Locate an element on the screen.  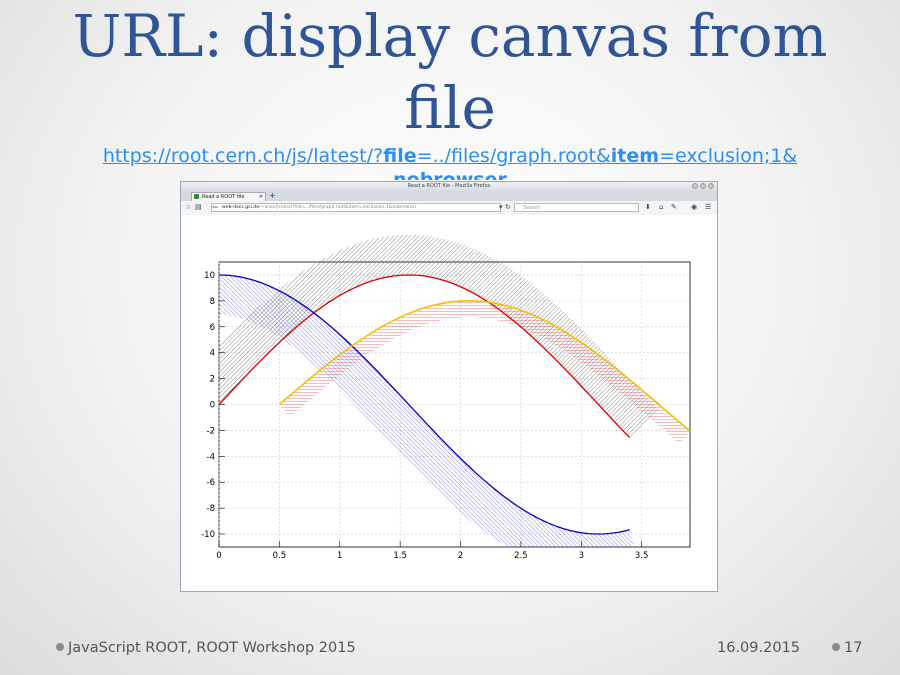
y-tick-label: 10 is located at coordinates (209, 276).